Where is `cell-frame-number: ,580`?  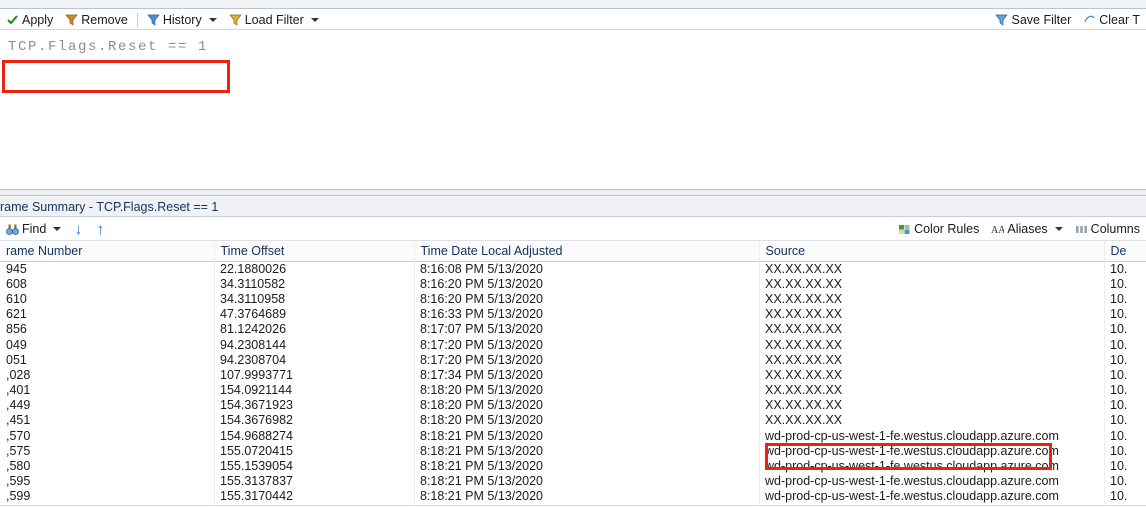 cell-frame-number: ,580 is located at coordinates (18, 466).